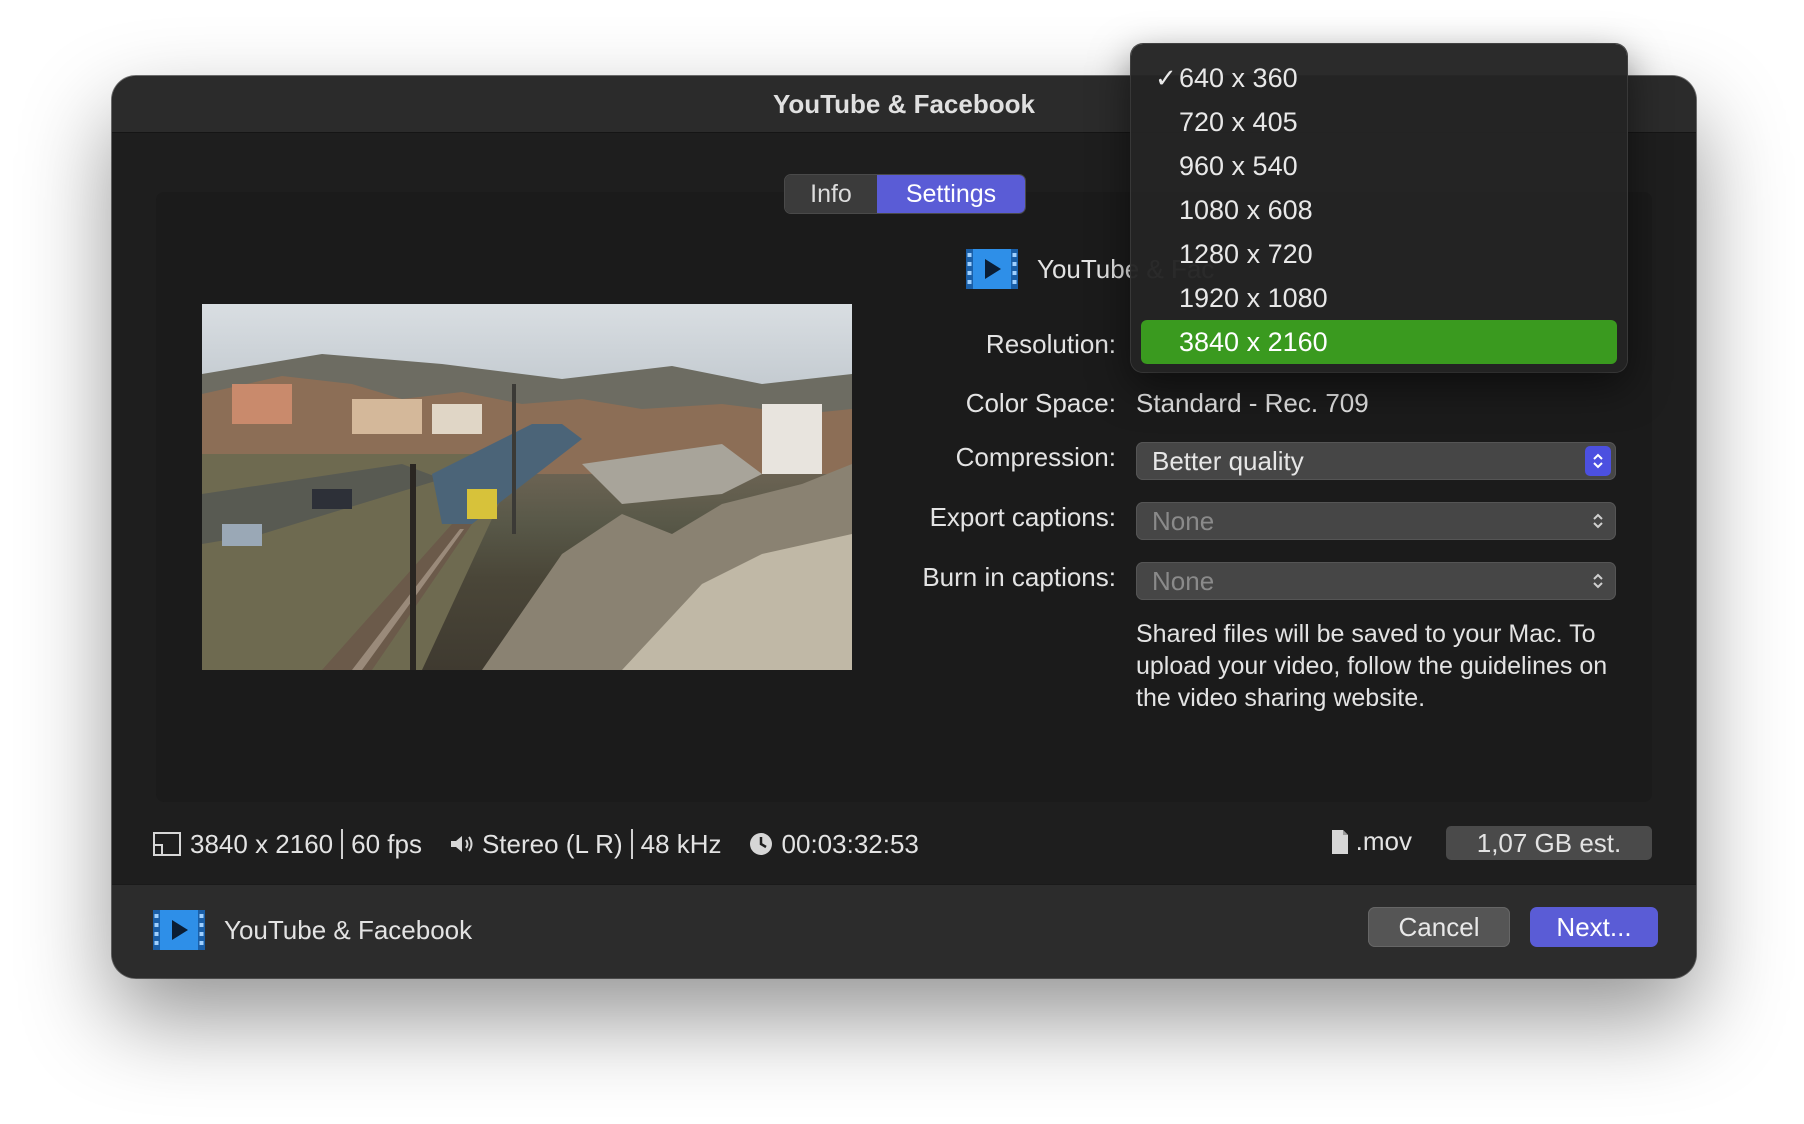 Image resolution: width=1804 pixels, height=1124 pixels. I want to click on export-captions-value: None, so click(1183, 520).